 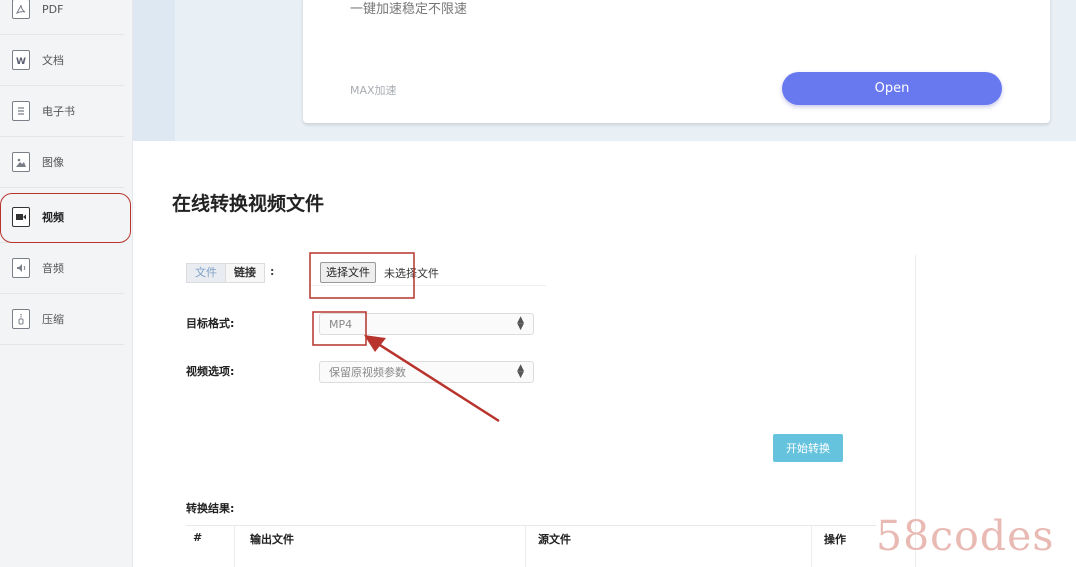 I want to click on promo-strip, so click(x=154, y=70).